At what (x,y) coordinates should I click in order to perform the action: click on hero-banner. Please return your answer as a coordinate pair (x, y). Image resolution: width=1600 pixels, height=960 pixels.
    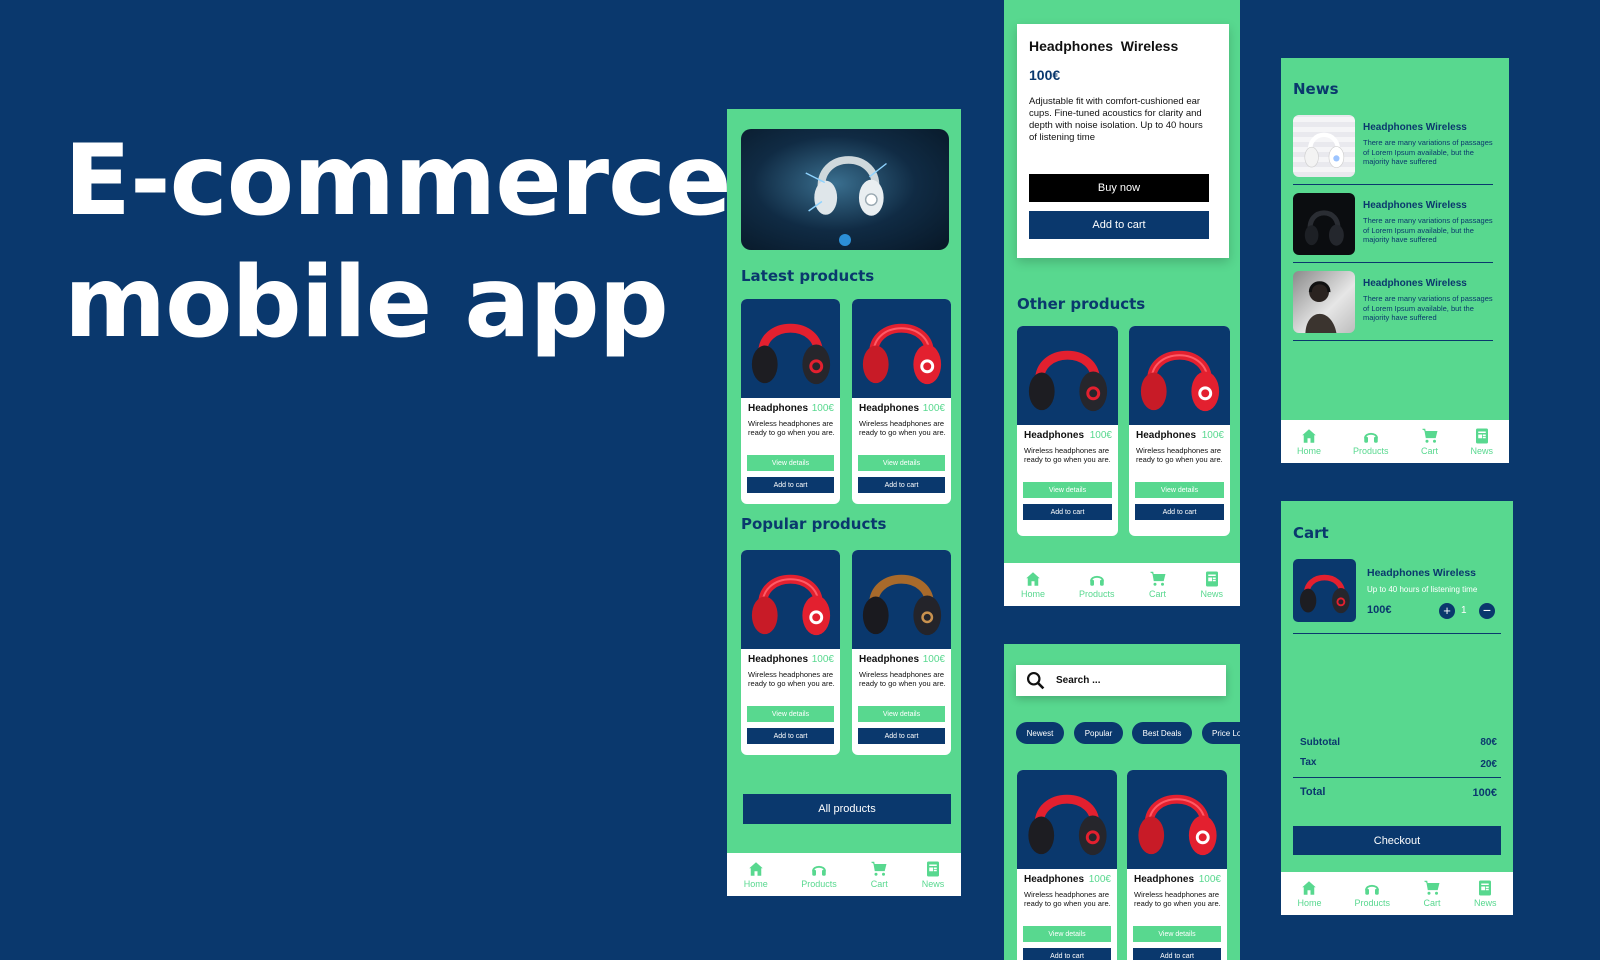
    Looking at the image, I should click on (845, 189).